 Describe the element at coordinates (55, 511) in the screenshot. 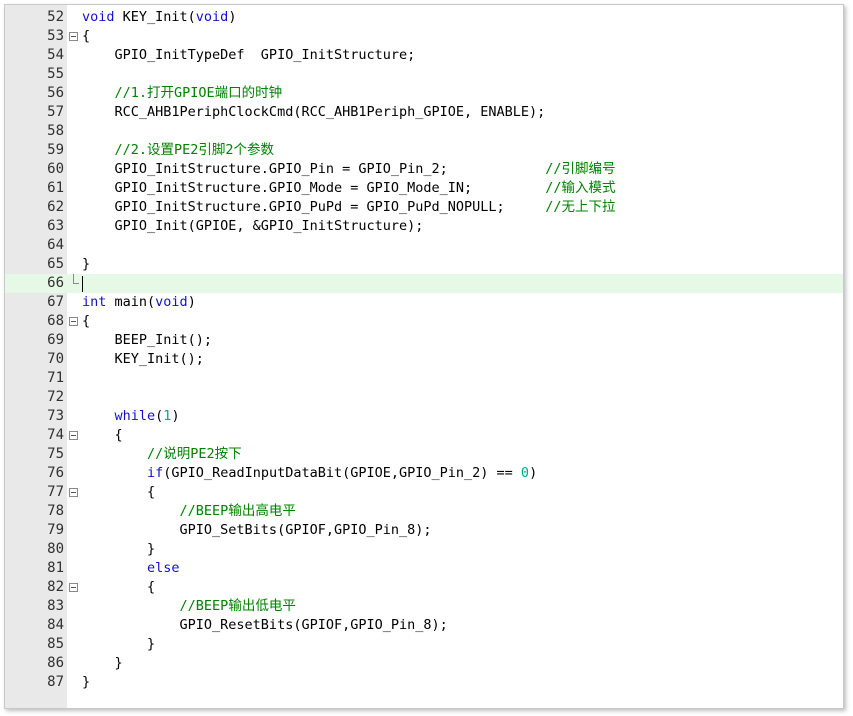

I see `line-number: 78` at that location.